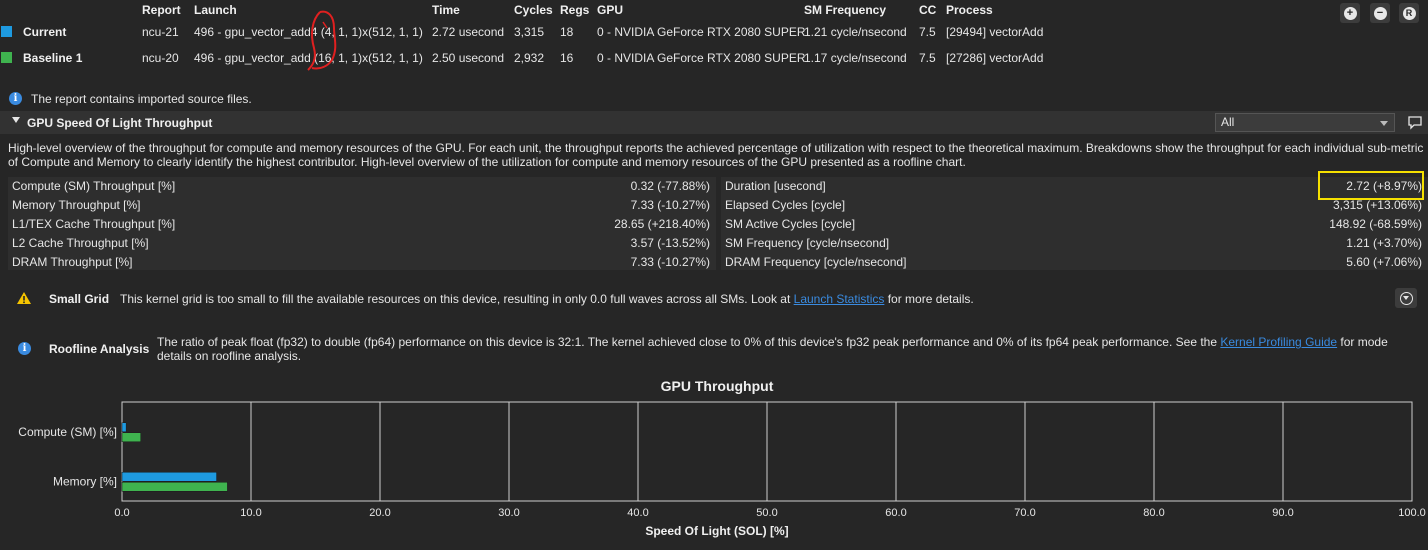 Image resolution: width=1428 pixels, height=550 pixels. I want to click on section-title: GPU Speed Of Light Throughput, so click(119, 123).